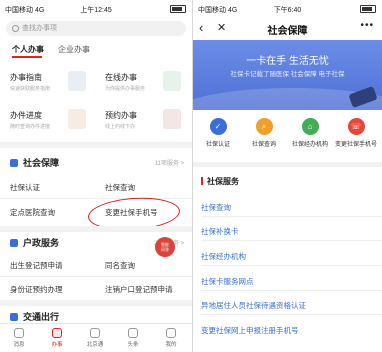 This screenshot has height=352, width=382. Describe the element at coordinates (218, 126) in the screenshot. I see `person-check-icon: ✓` at that location.